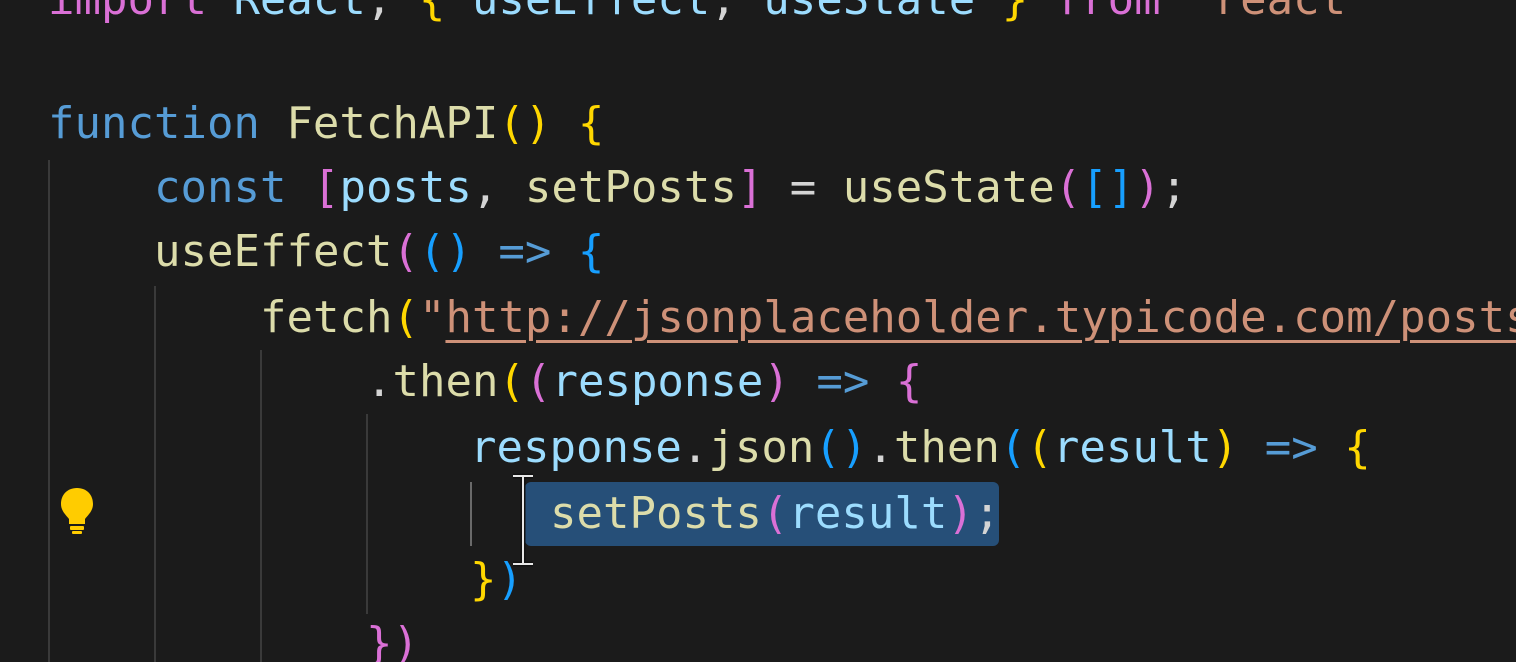 This screenshot has height=662, width=1516. What do you see at coordinates (326, 317) in the screenshot?
I see `code-token: fetch` at bounding box center [326, 317].